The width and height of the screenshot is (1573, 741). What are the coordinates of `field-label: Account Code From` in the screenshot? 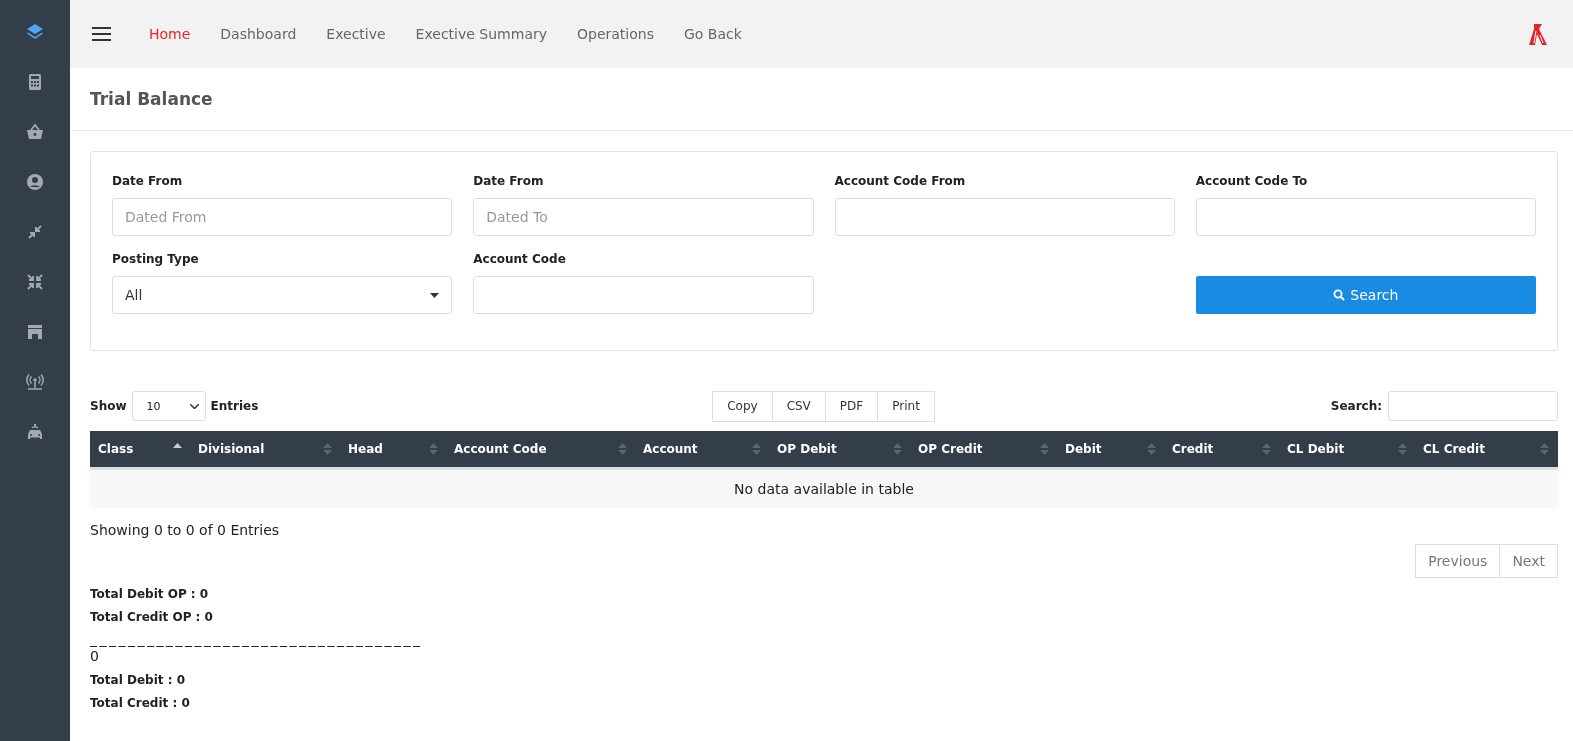 It's located at (900, 182).